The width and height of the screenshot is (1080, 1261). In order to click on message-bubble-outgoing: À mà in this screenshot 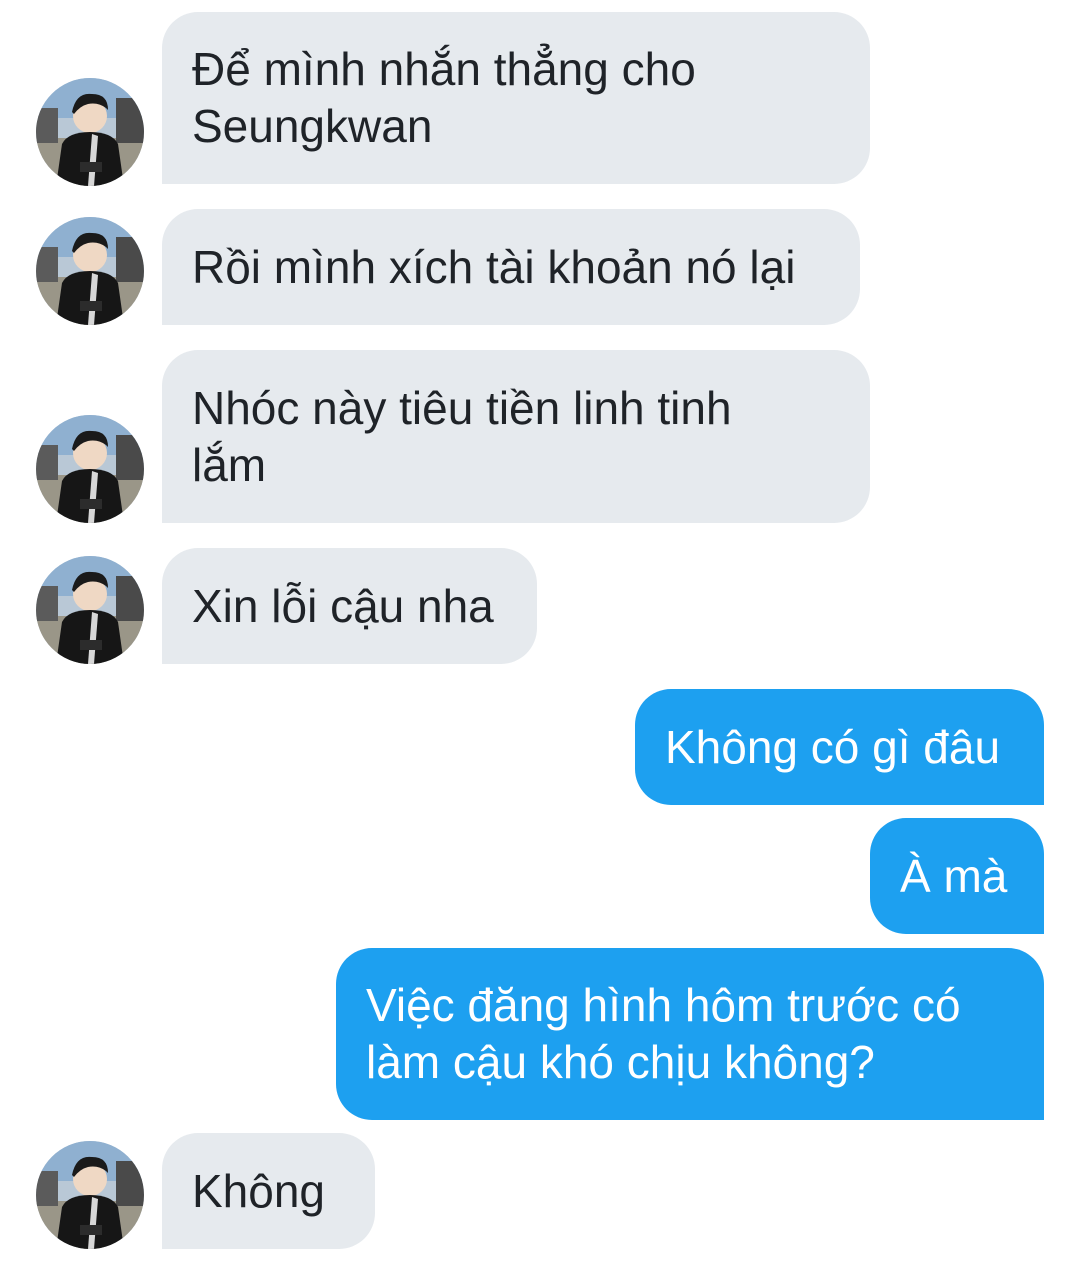, I will do `click(957, 876)`.